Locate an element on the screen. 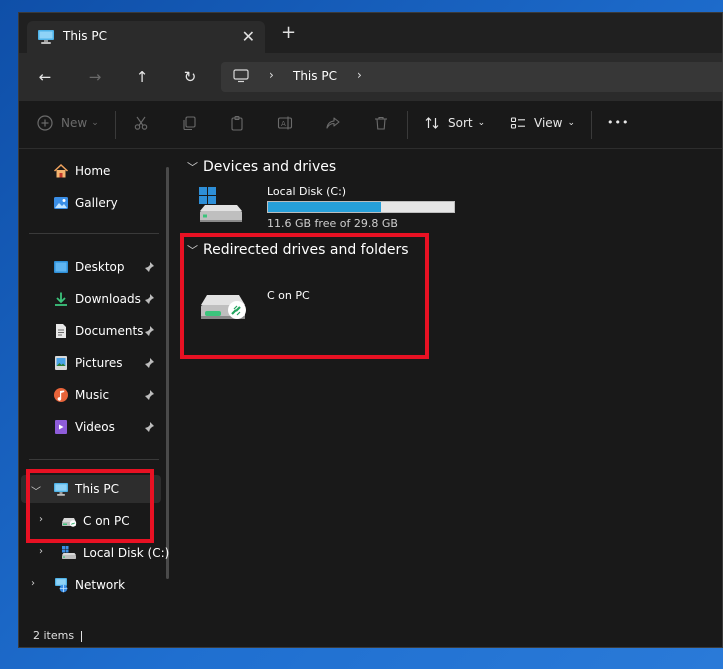  sort-icon is located at coordinates (432, 123).